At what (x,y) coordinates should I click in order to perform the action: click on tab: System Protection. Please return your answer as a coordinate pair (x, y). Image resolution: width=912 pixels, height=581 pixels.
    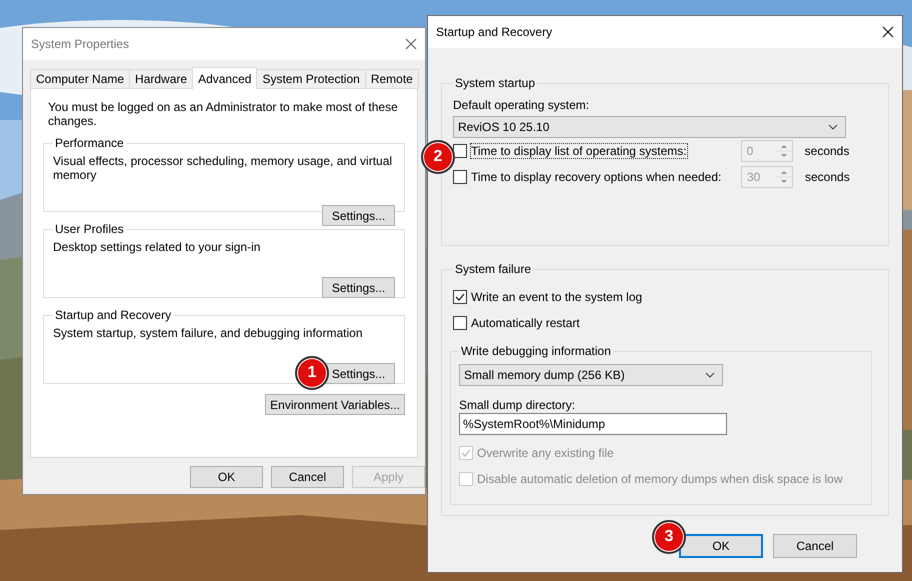
    Looking at the image, I should click on (311, 78).